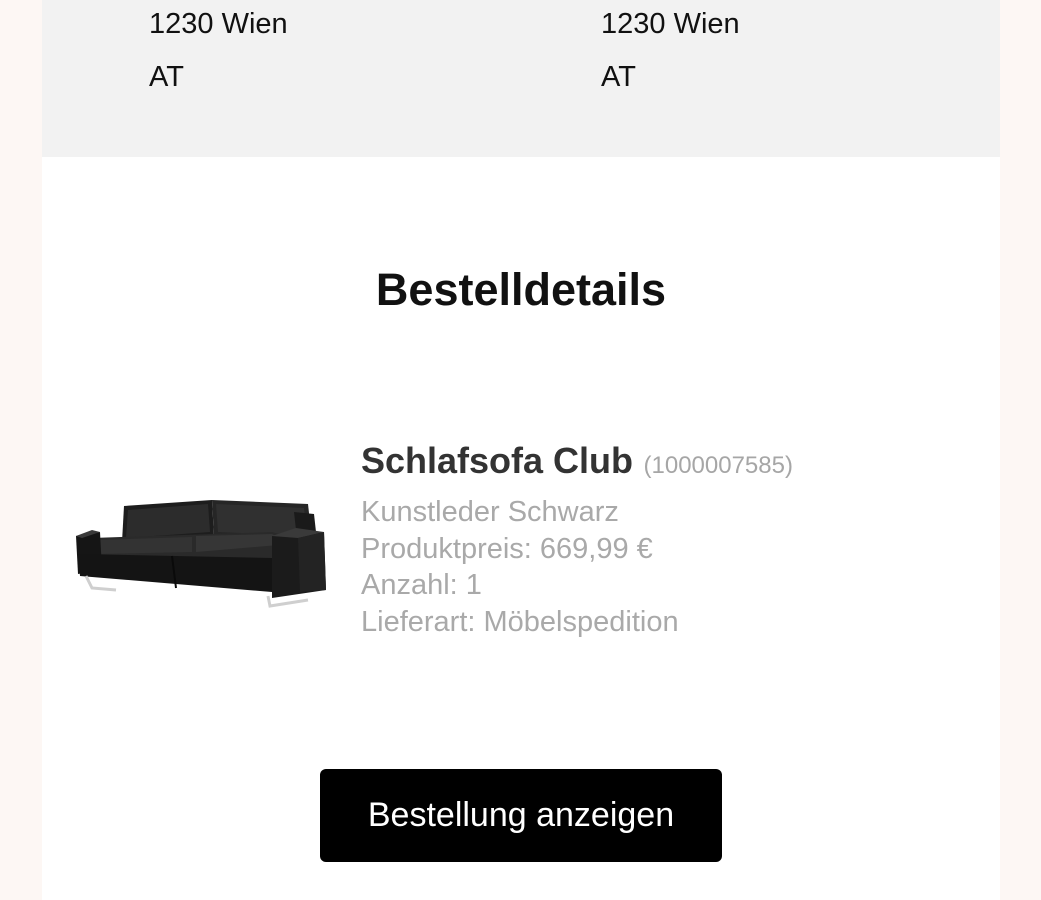 The height and width of the screenshot is (900, 1041). Describe the element at coordinates (520, 621) in the screenshot. I see `product-delivery: Lieferart: Möbelspedition` at that location.